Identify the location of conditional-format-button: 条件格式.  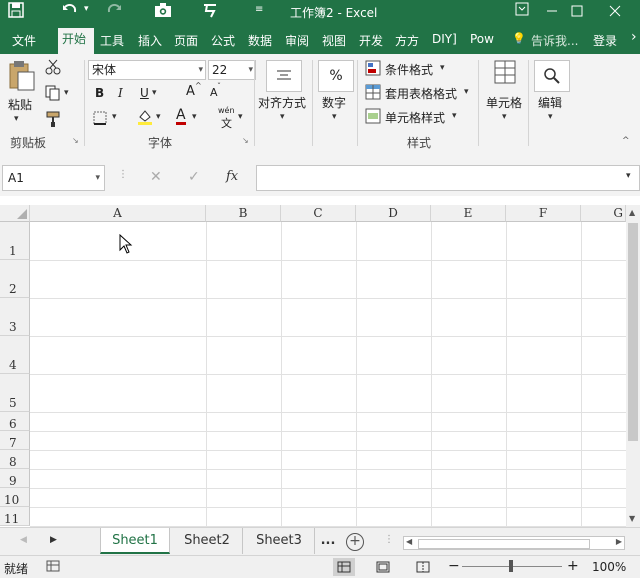
(409, 69).